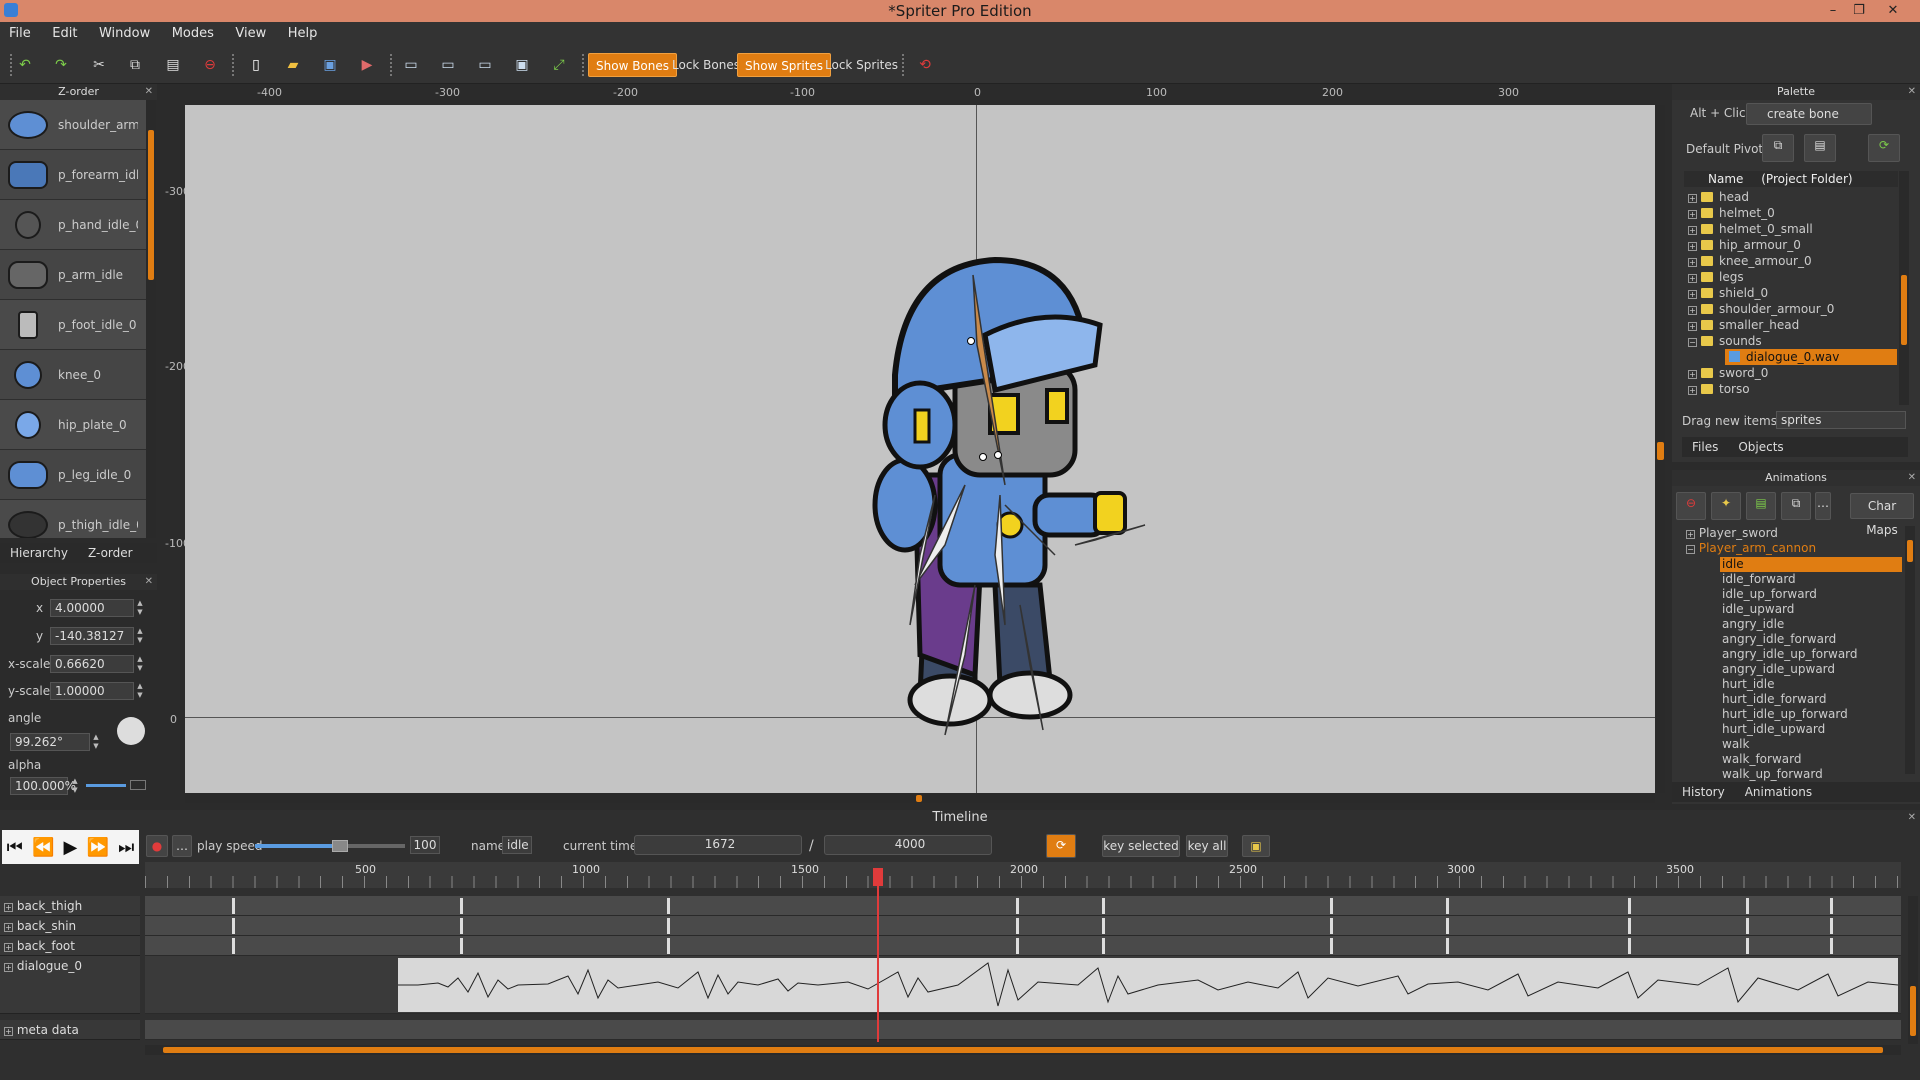  What do you see at coordinates (140, 664) in the screenshot?
I see `xscale-stepper: ▲ ▼` at bounding box center [140, 664].